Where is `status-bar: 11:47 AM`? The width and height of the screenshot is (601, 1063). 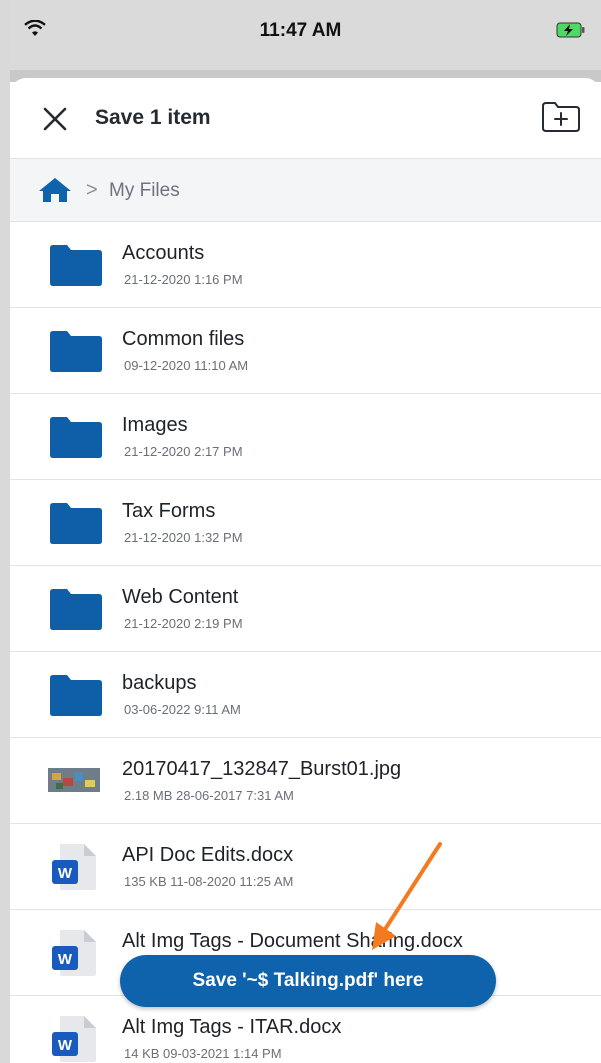 status-bar: 11:47 AM is located at coordinates (300, 35).